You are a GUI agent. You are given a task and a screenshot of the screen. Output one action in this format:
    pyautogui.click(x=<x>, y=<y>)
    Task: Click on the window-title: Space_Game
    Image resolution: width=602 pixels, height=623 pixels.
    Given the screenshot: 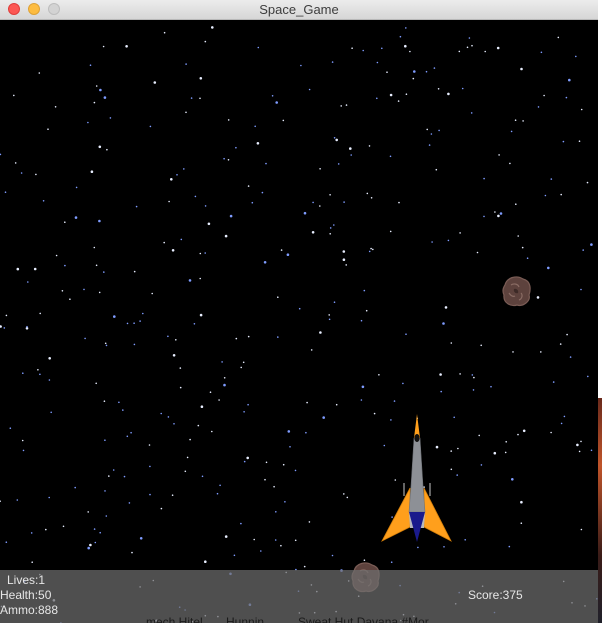 What is the action you would take?
    pyautogui.click(x=299, y=9)
    